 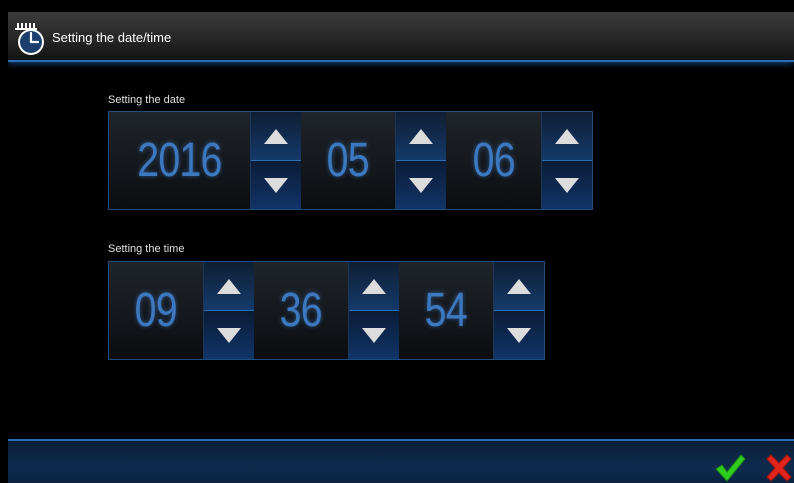 I want to click on day-up-button, so click(x=567, y=136).